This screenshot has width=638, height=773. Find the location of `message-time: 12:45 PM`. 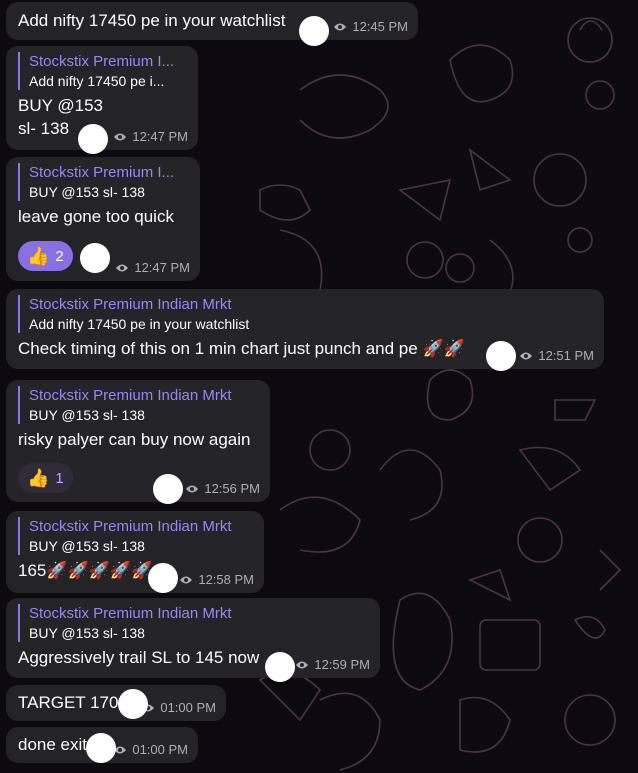

message-time: 12:45 PM is located at coordinates (380, 26).